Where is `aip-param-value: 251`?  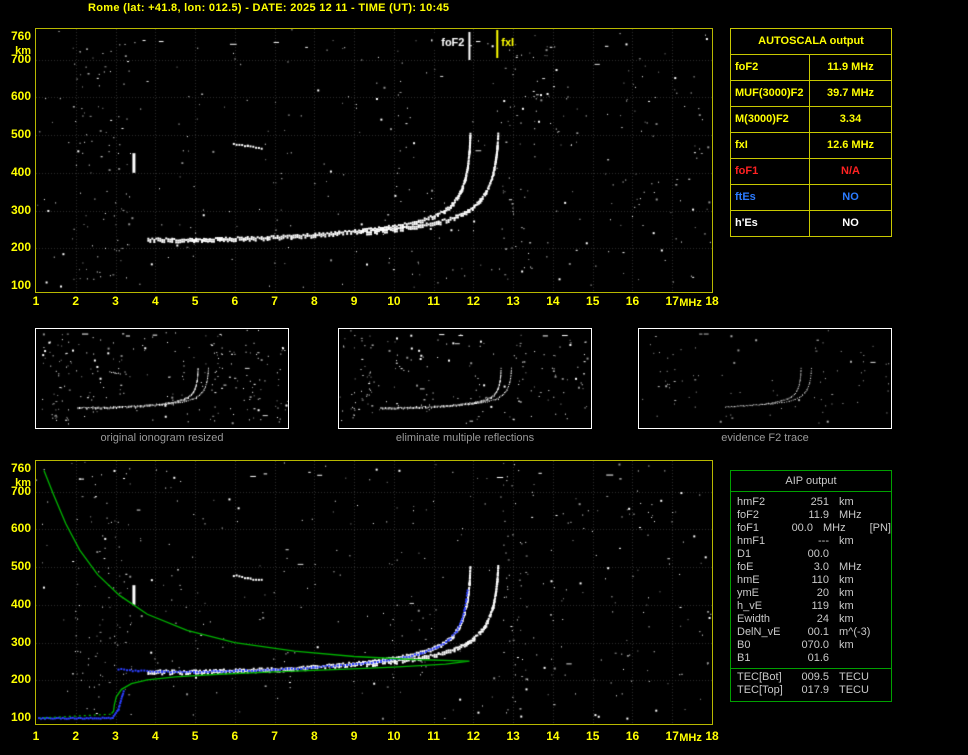 aip-param-value: 251 is located at coordinates (819, 502).